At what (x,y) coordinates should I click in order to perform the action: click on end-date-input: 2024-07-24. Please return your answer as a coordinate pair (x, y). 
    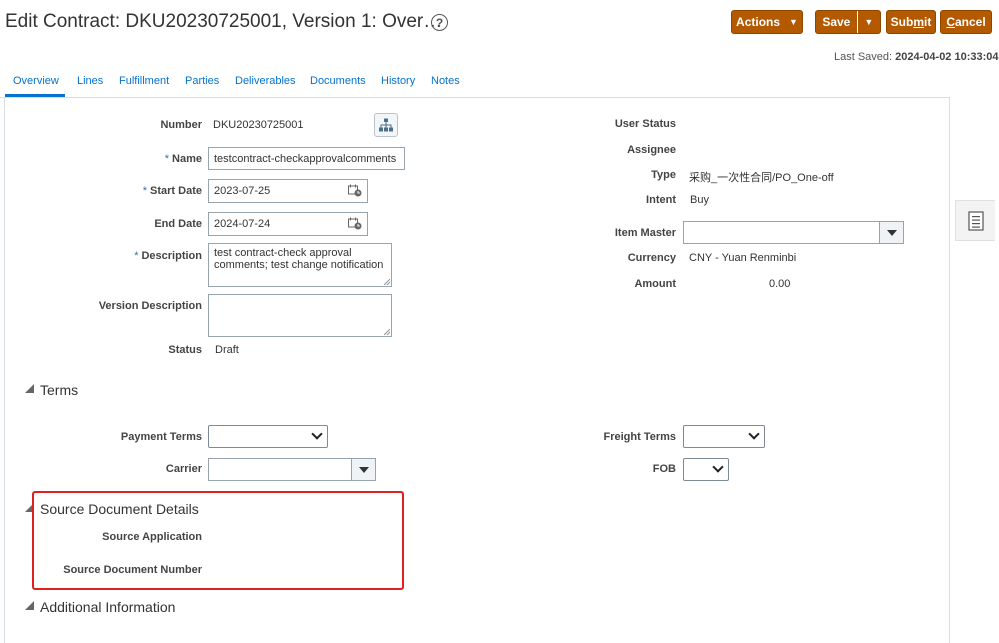
    Looking at the image, I should click on (288, 224).